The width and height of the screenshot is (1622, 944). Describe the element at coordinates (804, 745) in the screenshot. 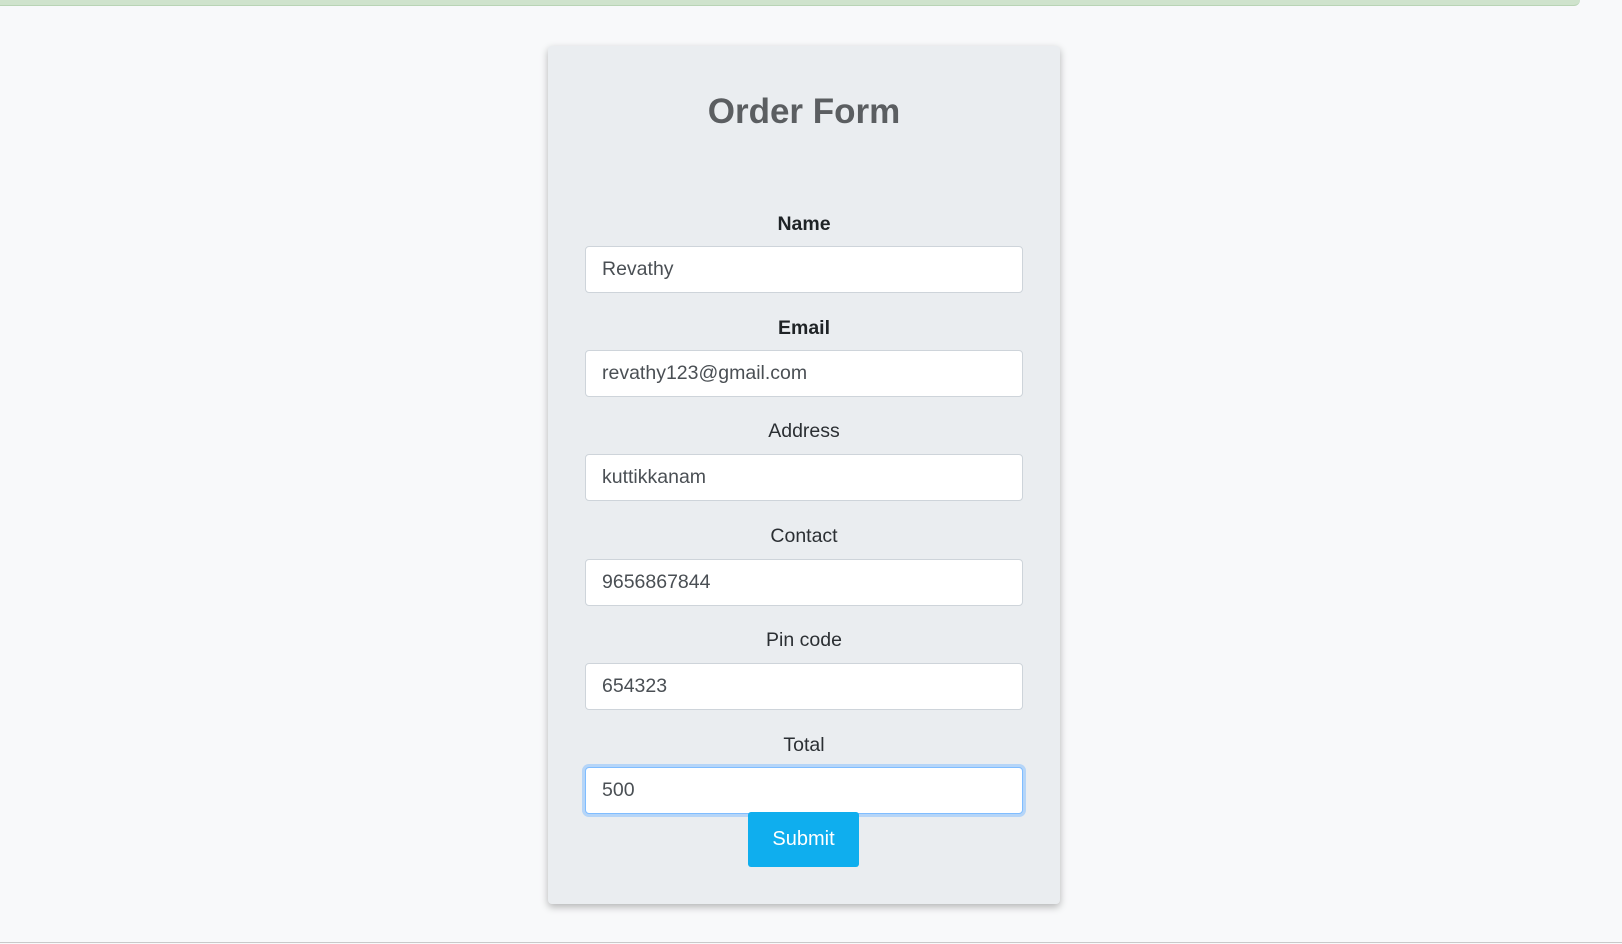

I see `total-label: Total` at that location.